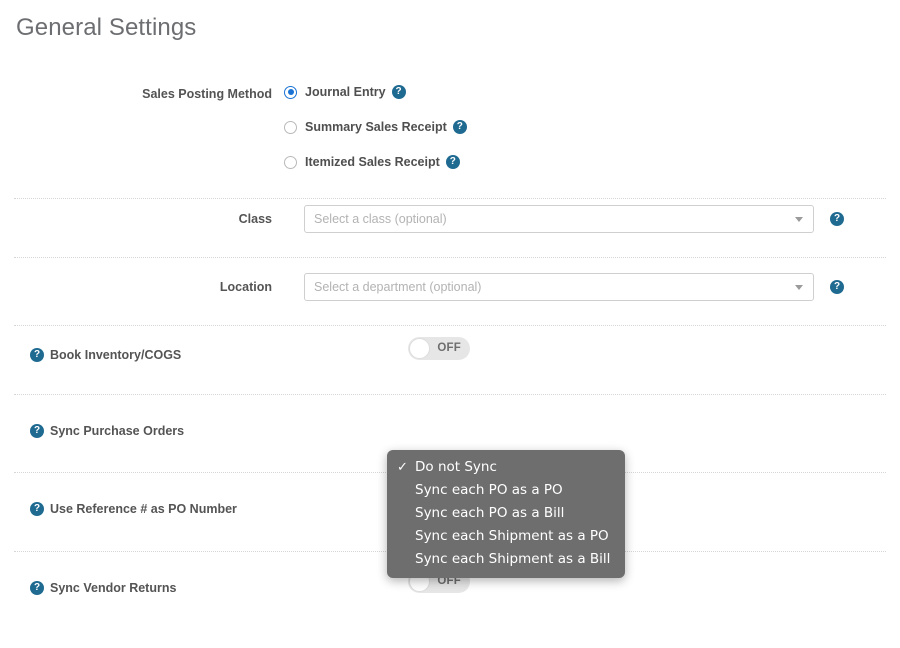  I want to click on dropdown-option-label: Sync each Shipment as a Bill, so click(513, 559).